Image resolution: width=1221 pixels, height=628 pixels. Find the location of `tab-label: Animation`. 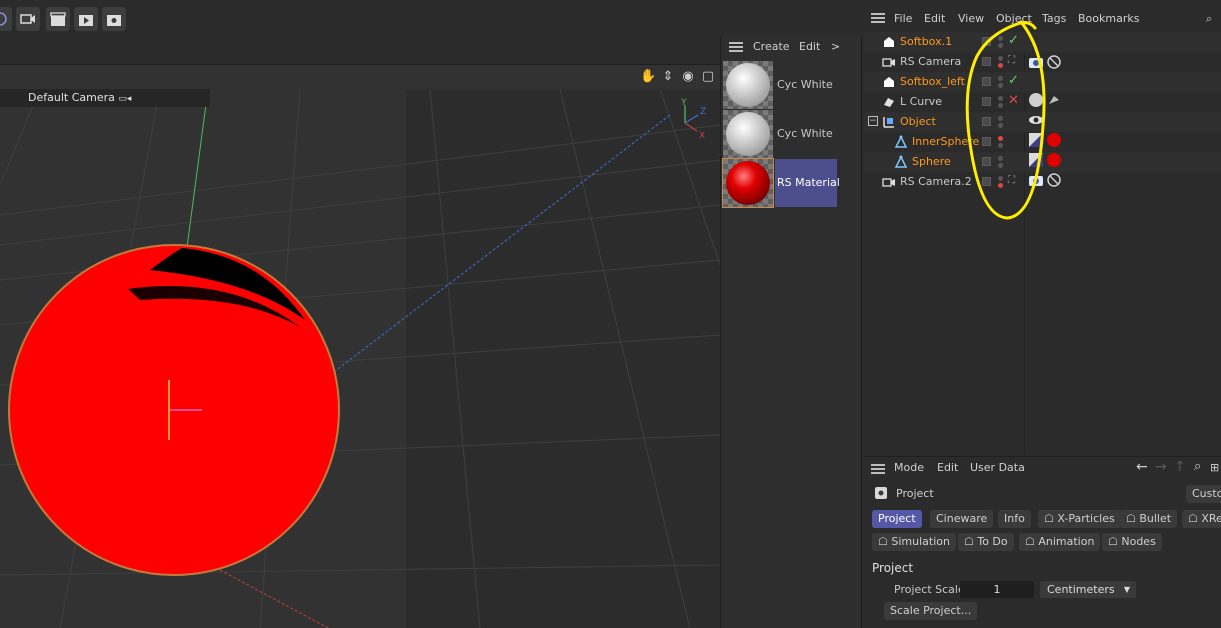

tab-label: Animation is located at coordinates (1066, 541).